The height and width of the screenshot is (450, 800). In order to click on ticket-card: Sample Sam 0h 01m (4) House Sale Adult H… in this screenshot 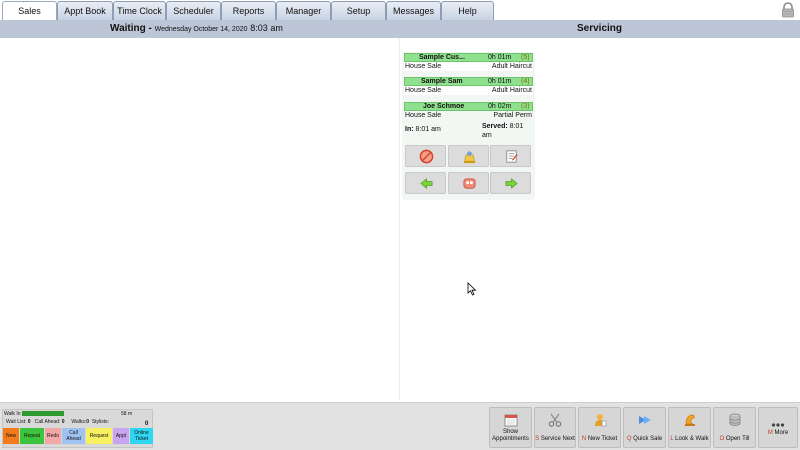, I will do `click(468, 86)`.